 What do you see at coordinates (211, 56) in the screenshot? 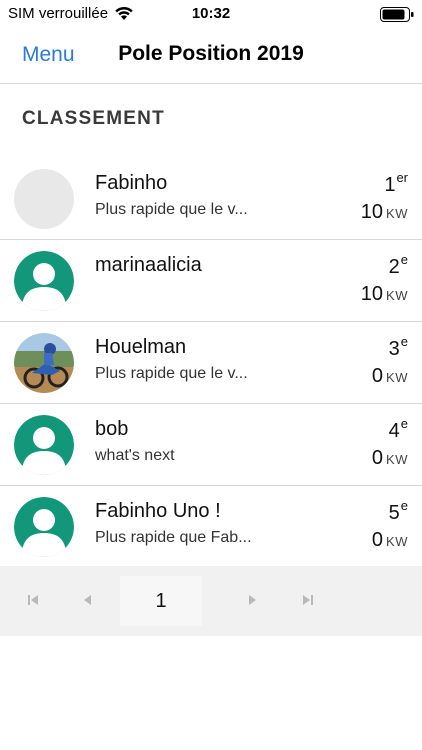
I see `nav-bar: Menu Pole Position 2019` at bounding box center [211, 56].